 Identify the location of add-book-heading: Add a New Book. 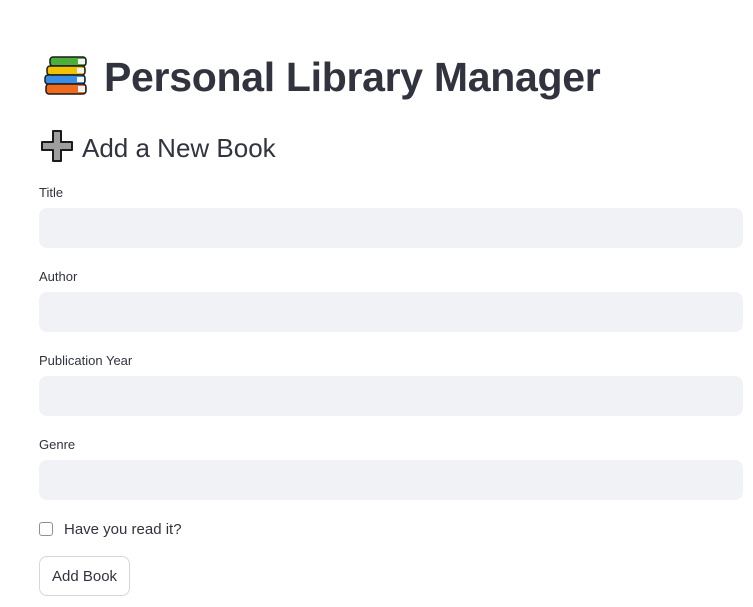
(158, 148).